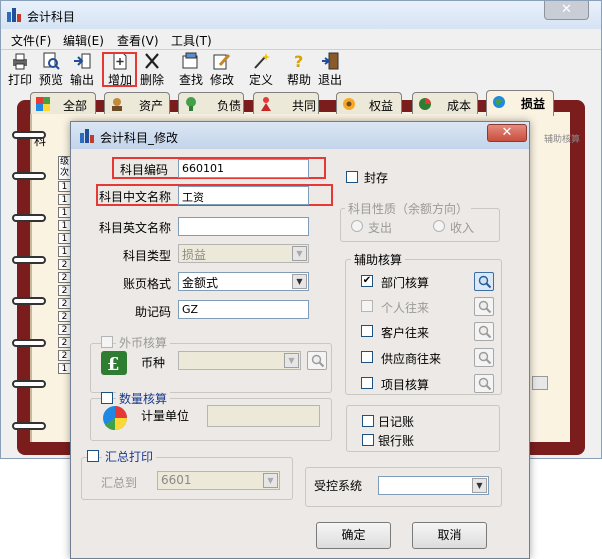  What do you see at coordinates (243, 281) in the screenshot?
I see `format-select: 金额式 ▼` at bounding box center [243, 281].